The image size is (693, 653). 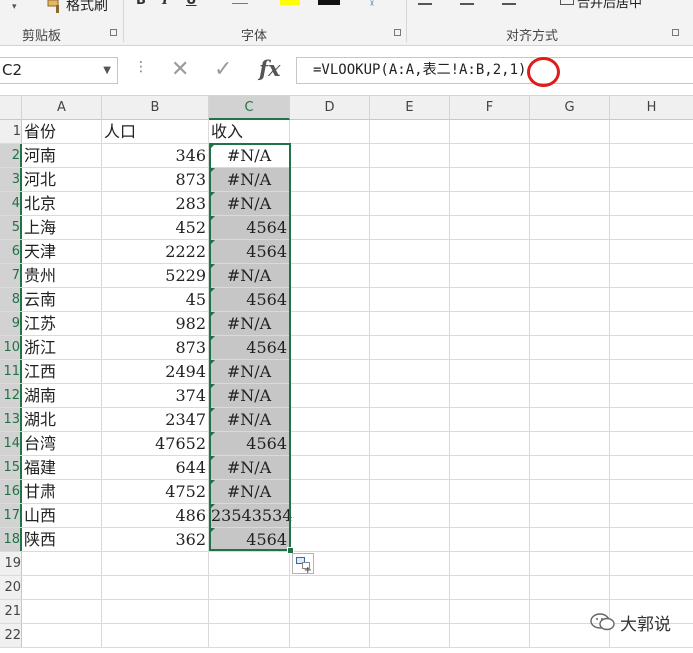 What do you see at coordinates (155, 491) in the screenshot?
I see `cell-population: 4752` at bounding box center [155, 491].